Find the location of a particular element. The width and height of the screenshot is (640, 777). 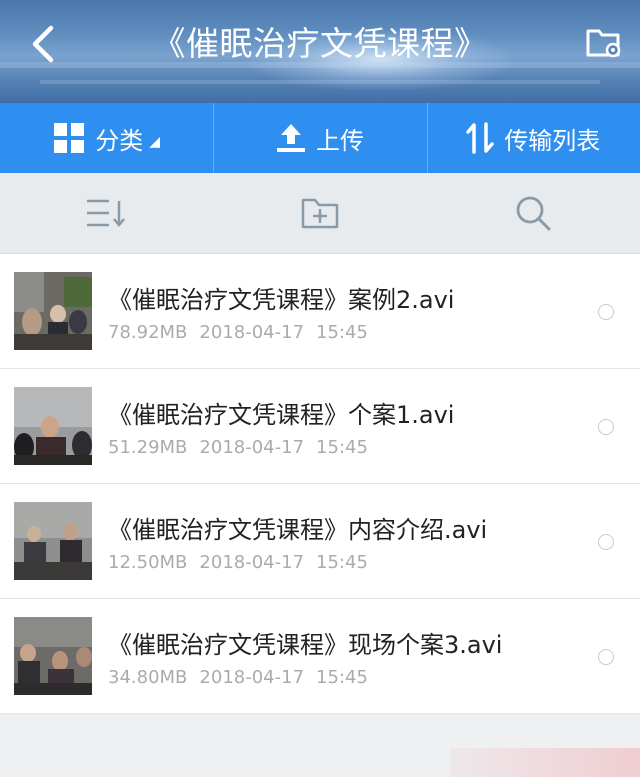

file-name: 《催眠治疗文凭课程》内容介绍.avi is located at coordinates (298, 530).